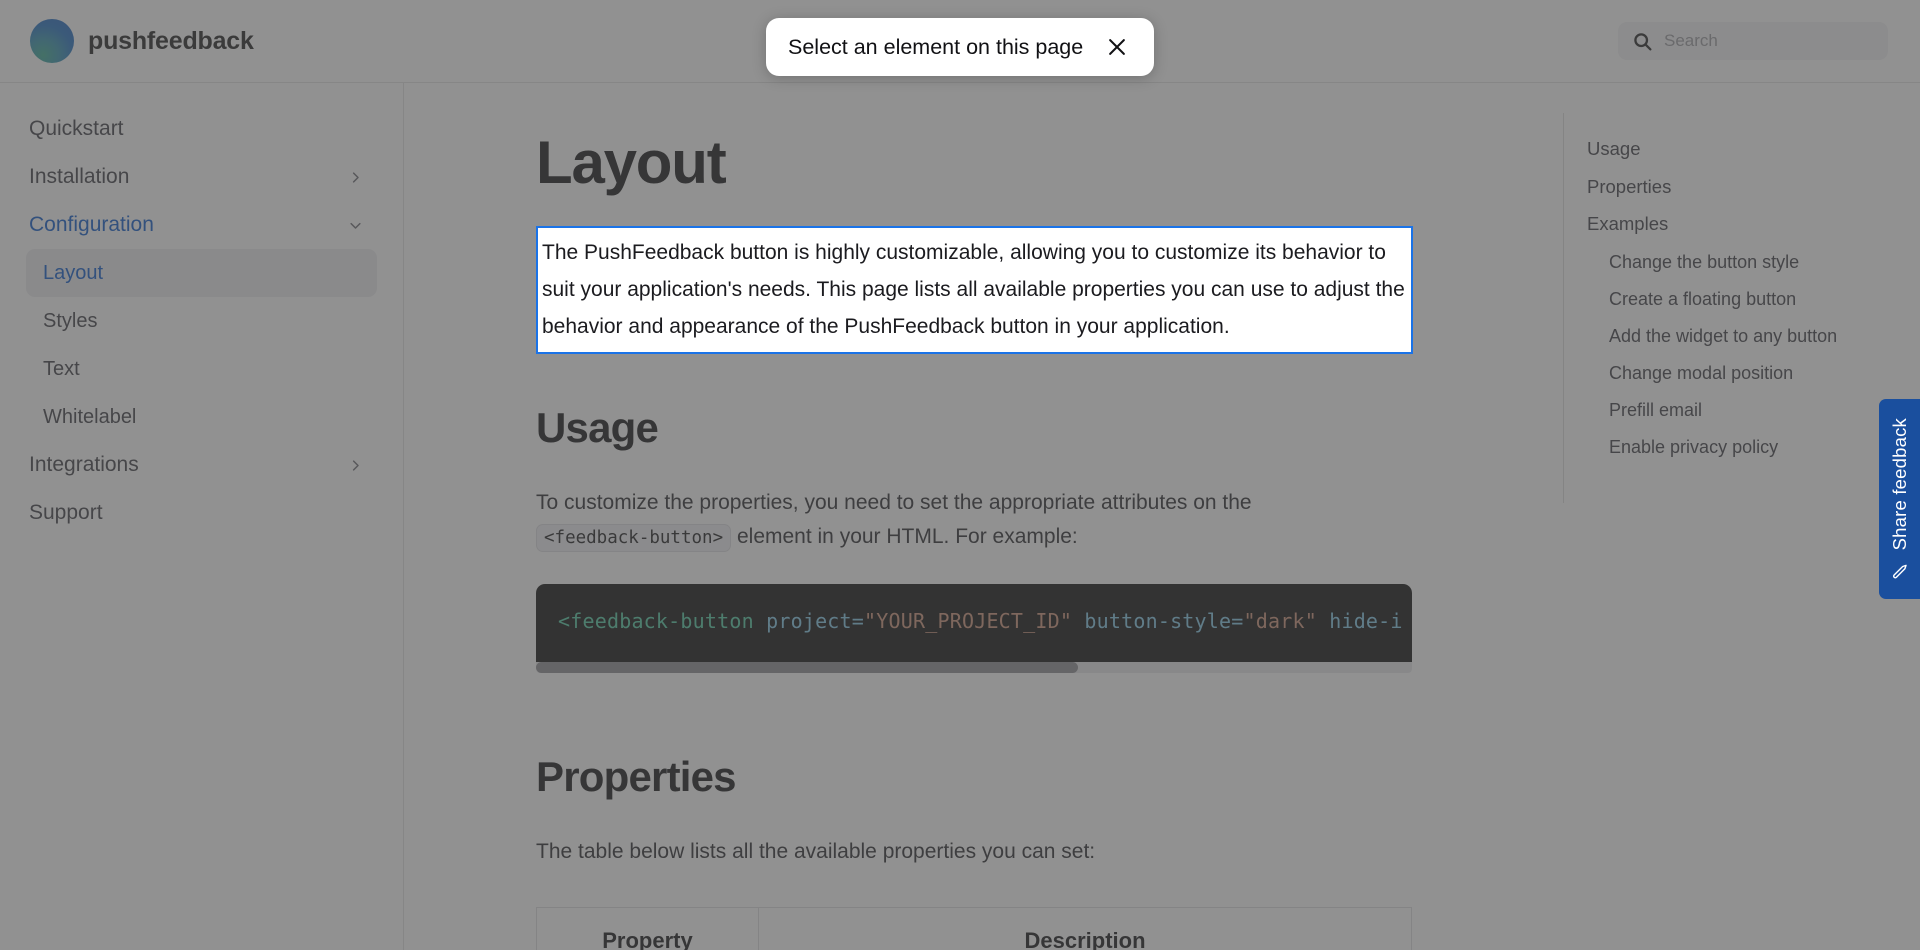  What do you see at coordinates (1899, 484) in the screenshot?
I see `share-feedback-label: Share feedback` at bounding box center [1899, 484].